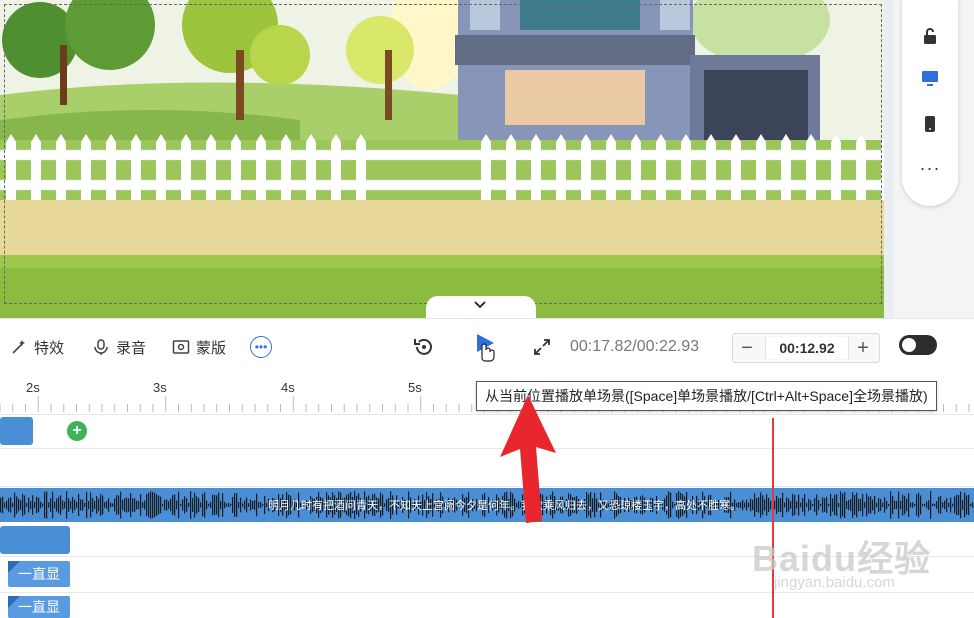 This screenshot has width=974, height=618. I want to click on watermark: Baidu经验 jingyan.baidu.com, so click(862, 570).